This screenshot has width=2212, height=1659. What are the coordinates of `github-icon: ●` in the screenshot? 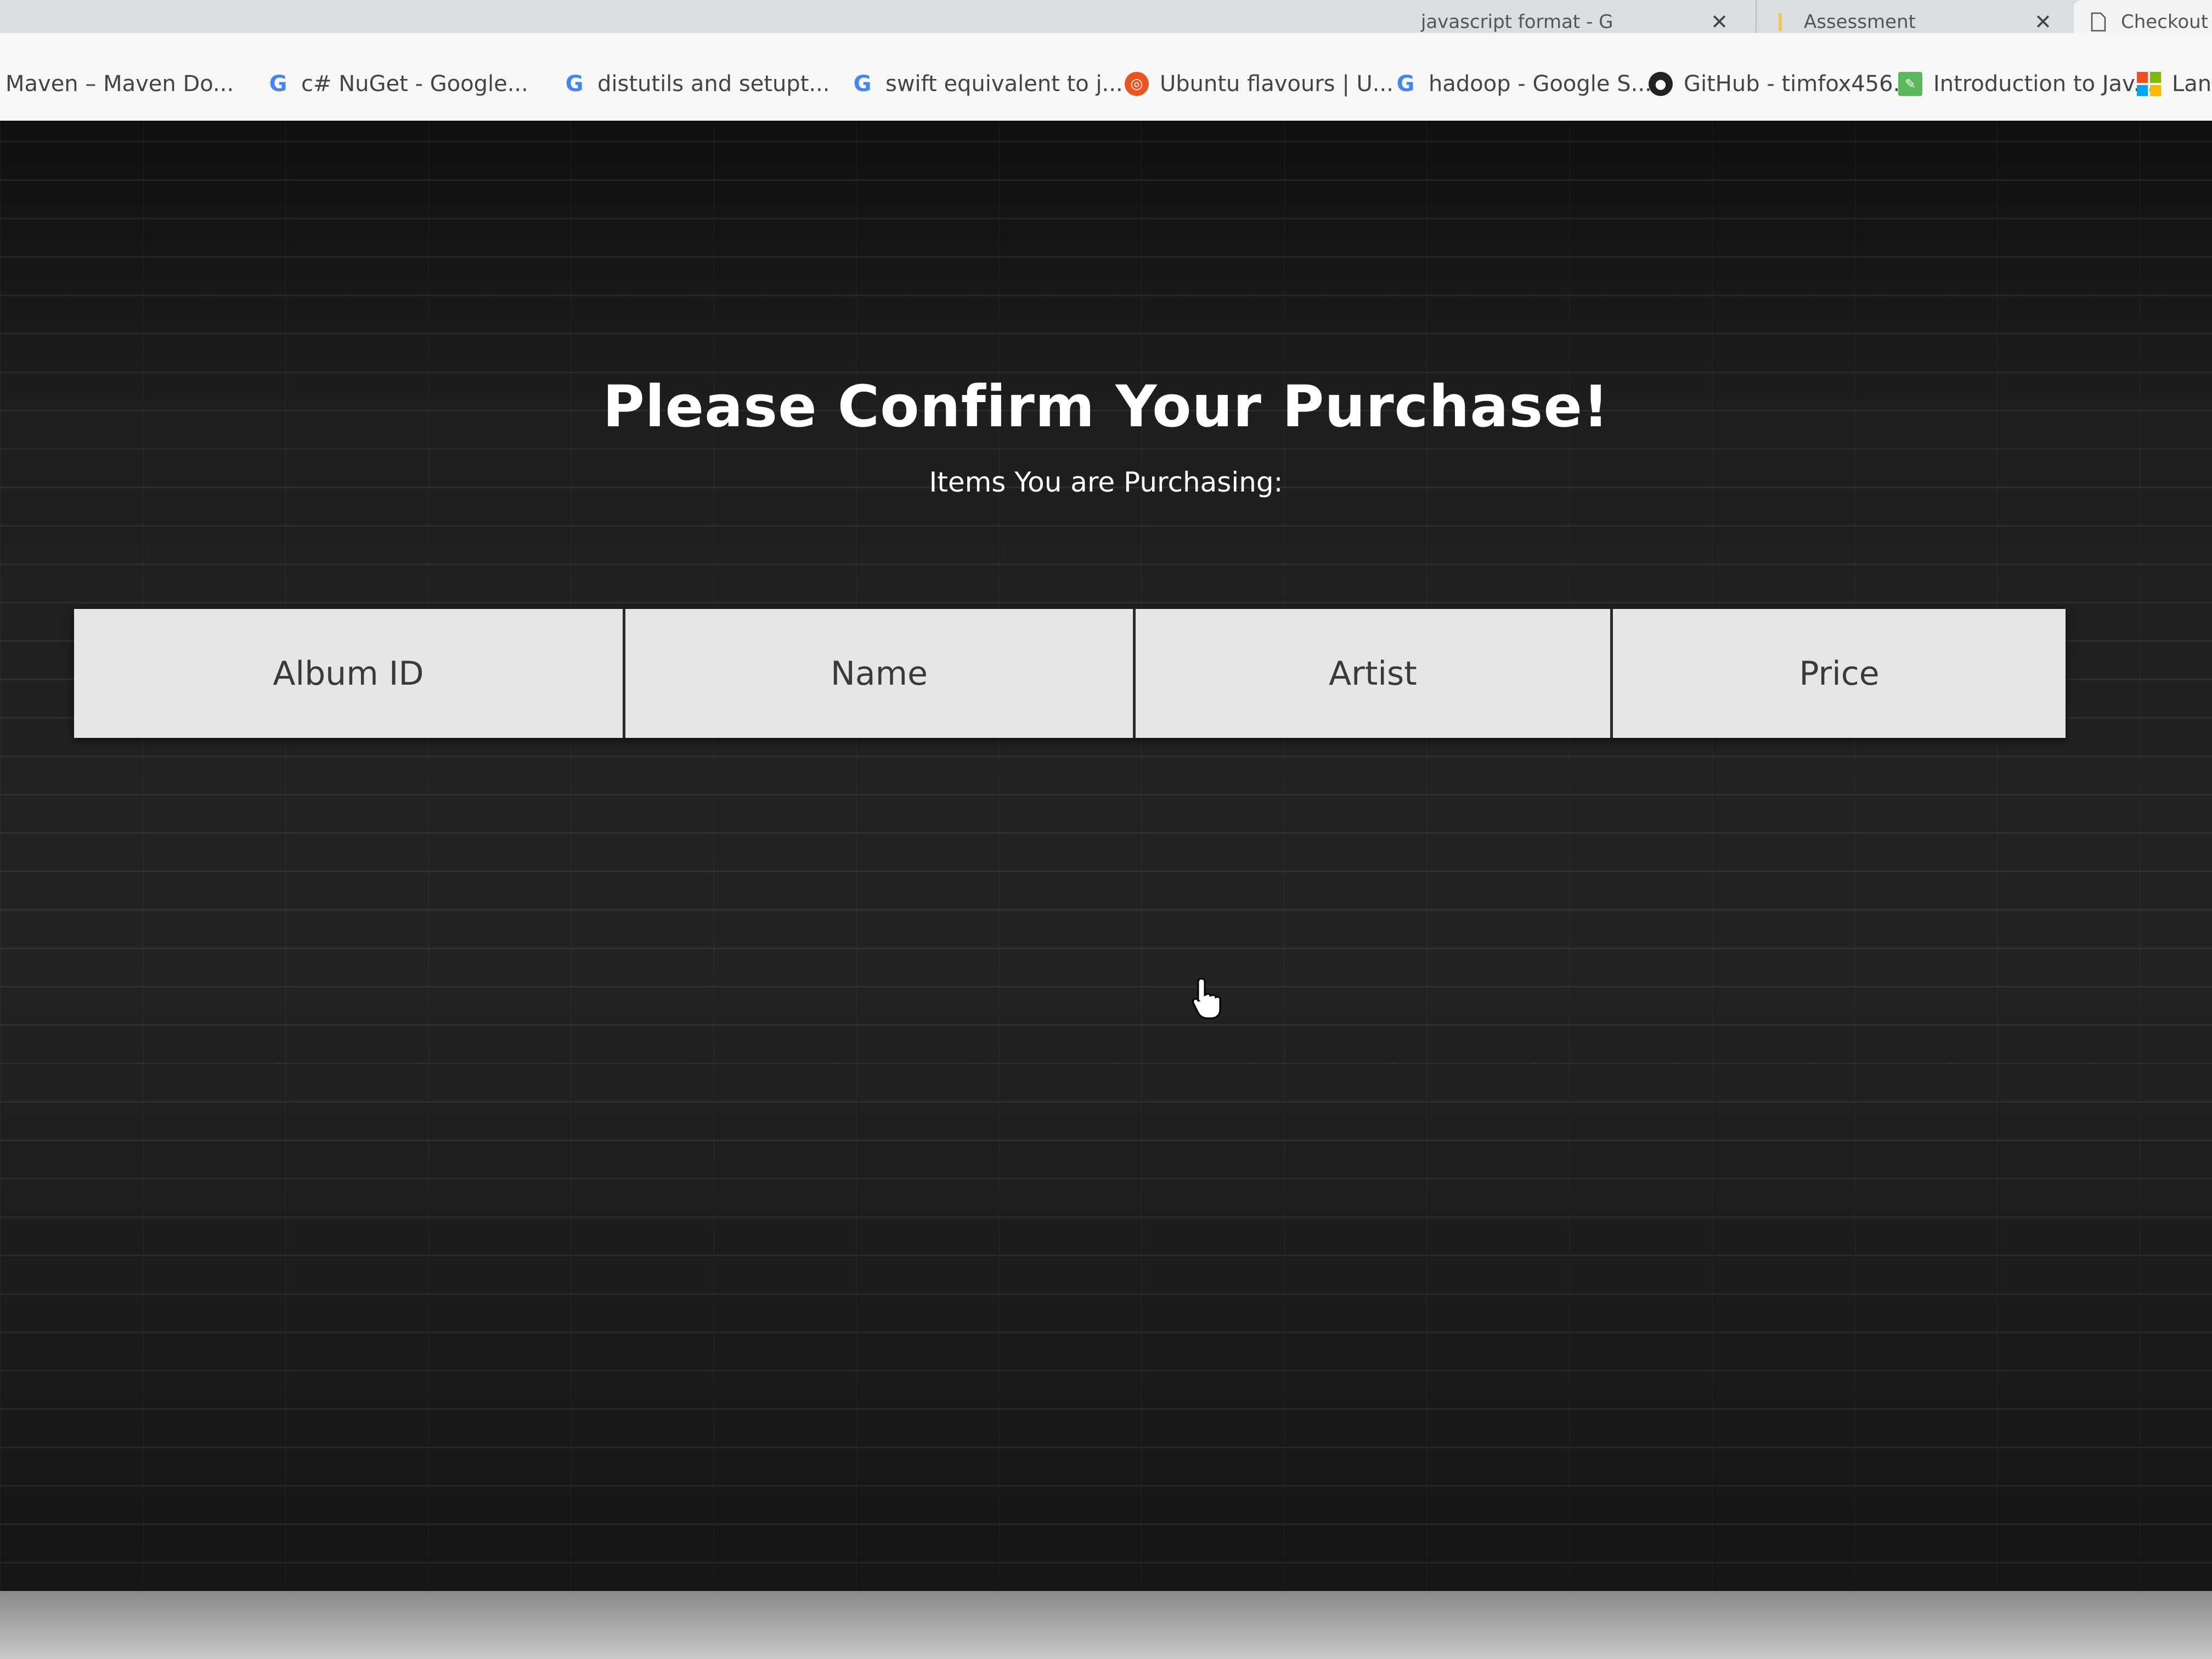 It's located at (1661, 84).